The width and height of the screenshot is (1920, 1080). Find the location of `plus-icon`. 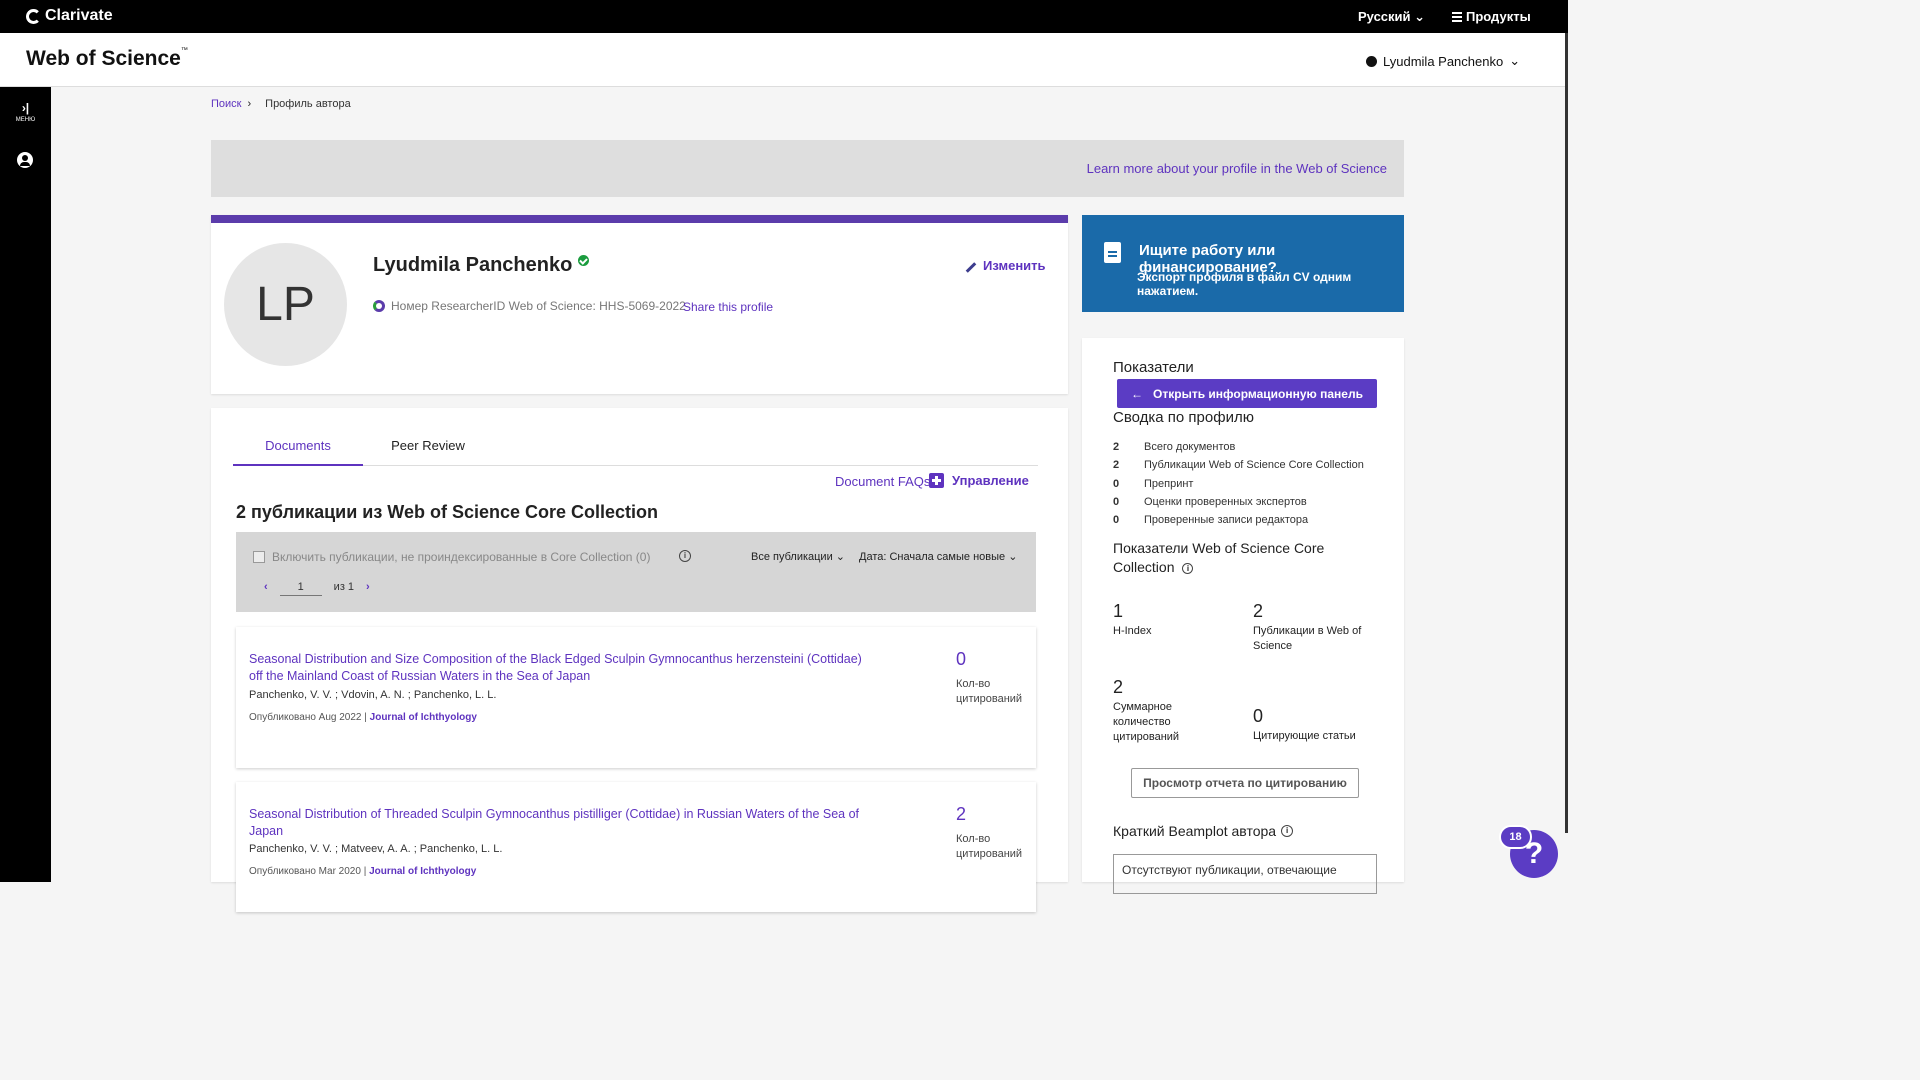

plus-icon is located at coordinates (936, 480).